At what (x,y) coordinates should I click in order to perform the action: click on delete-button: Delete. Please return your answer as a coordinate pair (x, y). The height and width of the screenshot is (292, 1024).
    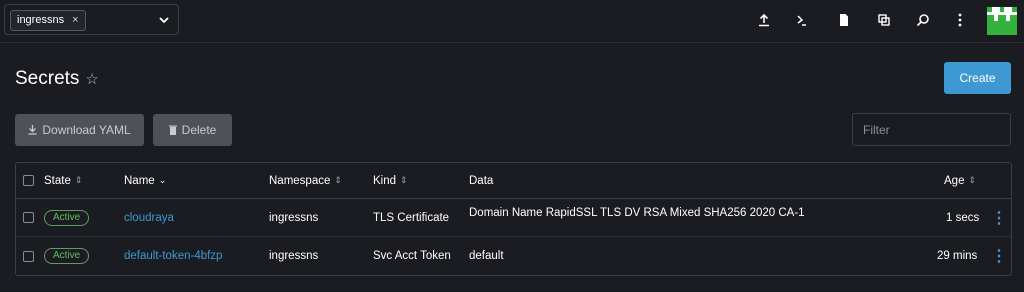
    Looking at the image, I should click on (192, 130).